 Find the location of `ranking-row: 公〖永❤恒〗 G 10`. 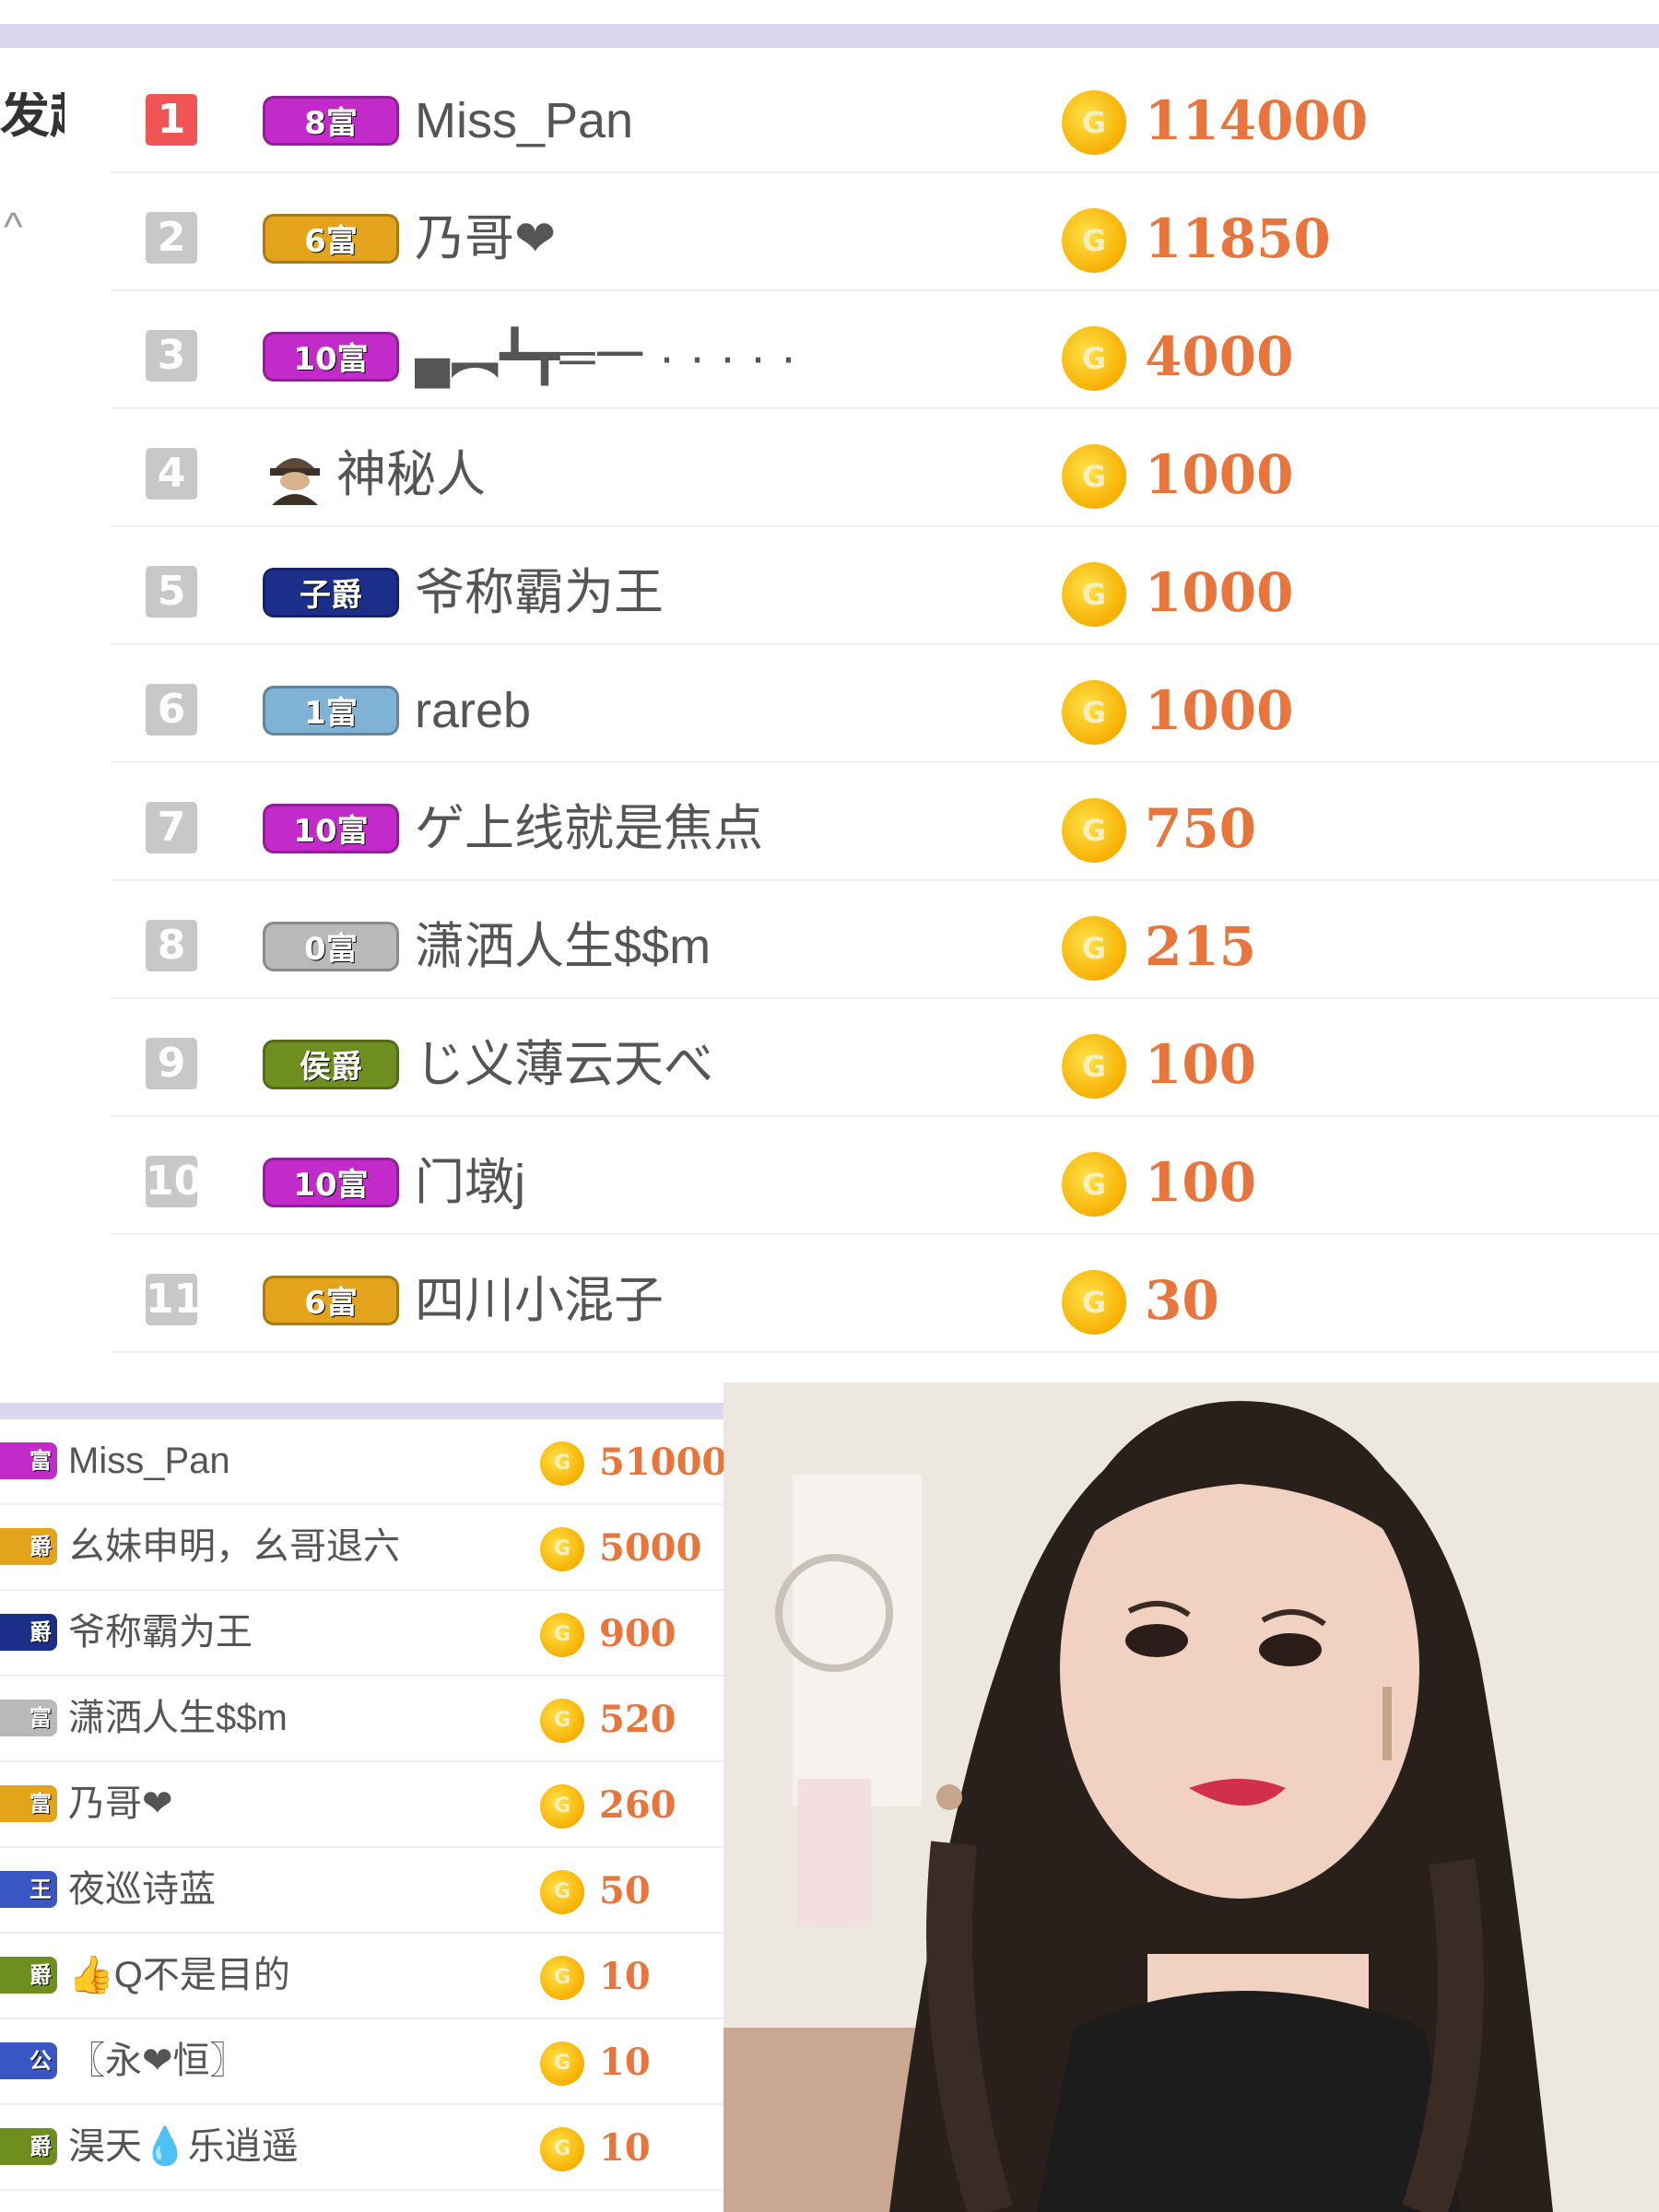

ranking-row: 公〖永❤恒〗 G 10 is located at coordinates (362, 2062).